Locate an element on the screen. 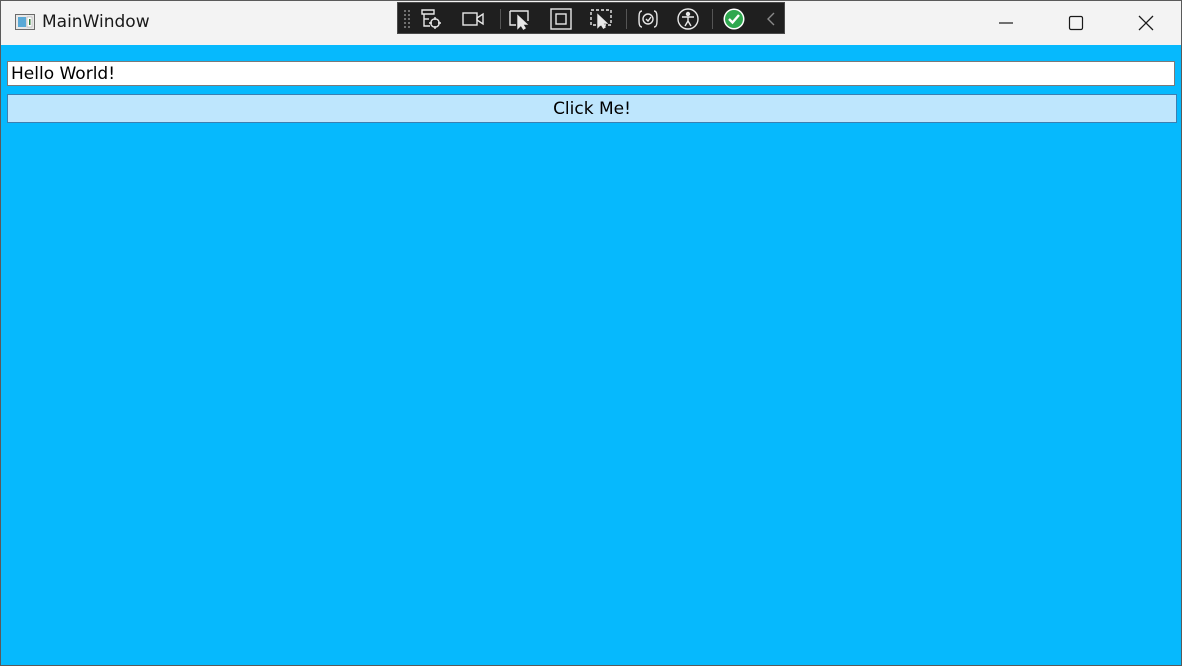  minimize-icon is located at coordinates (1006, 23).